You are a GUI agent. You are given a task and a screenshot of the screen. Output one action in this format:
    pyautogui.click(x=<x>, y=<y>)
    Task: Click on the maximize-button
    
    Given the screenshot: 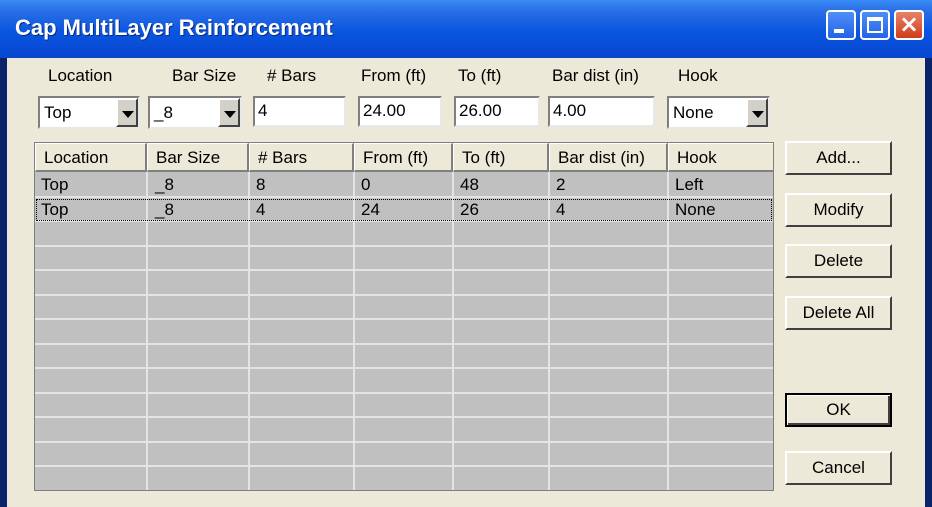 What is the action you would take?
    pyautogui.click(x=875, y=25)
    